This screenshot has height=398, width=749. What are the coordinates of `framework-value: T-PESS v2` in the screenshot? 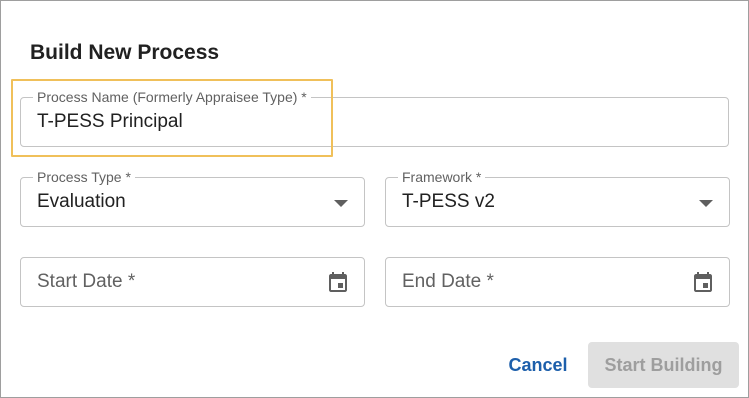 It's located at (448, 201).